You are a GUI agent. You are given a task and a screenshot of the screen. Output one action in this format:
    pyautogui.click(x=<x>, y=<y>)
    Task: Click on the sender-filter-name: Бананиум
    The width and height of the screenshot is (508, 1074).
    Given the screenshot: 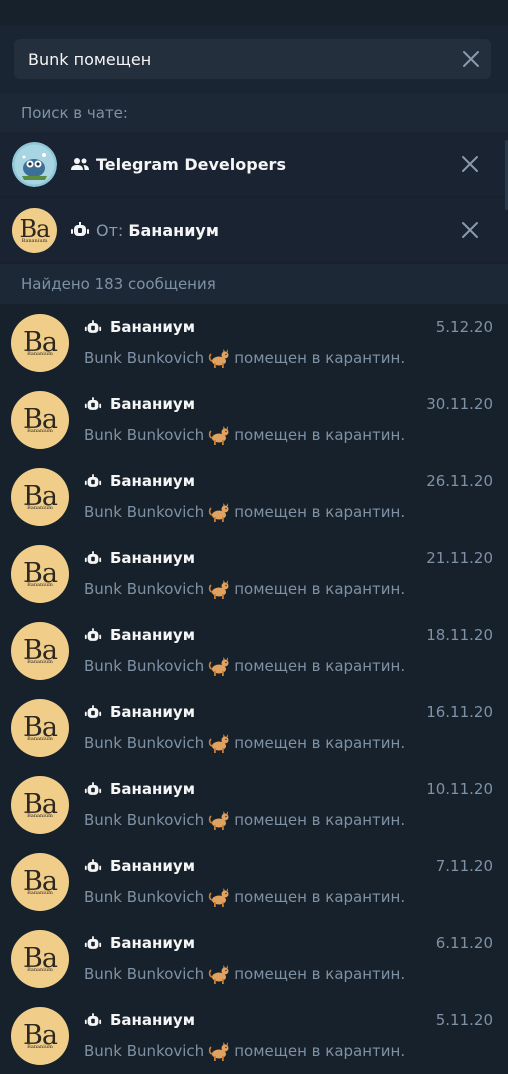 What is the action you would take?
    pyautogui.click(x=173, y=230)
    